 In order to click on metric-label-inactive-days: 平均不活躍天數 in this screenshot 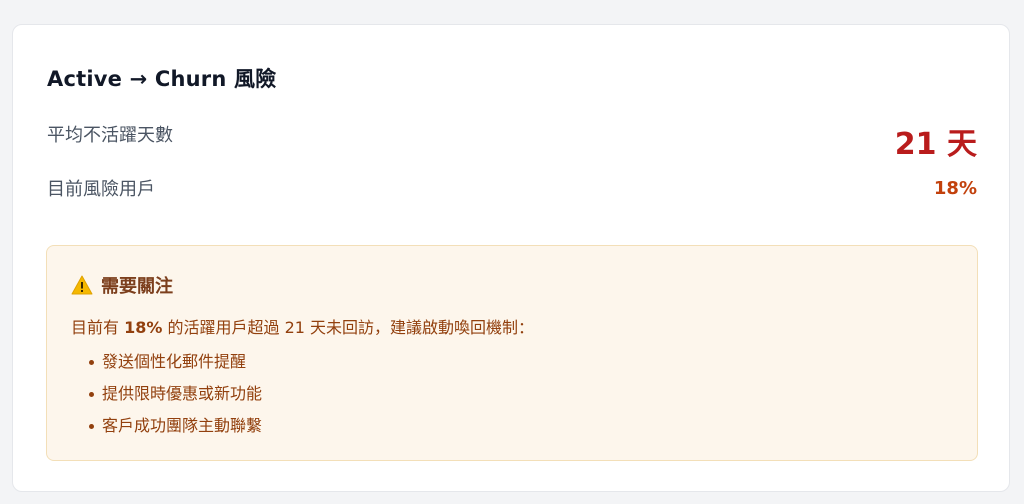, I will do `click(110, 135)`.